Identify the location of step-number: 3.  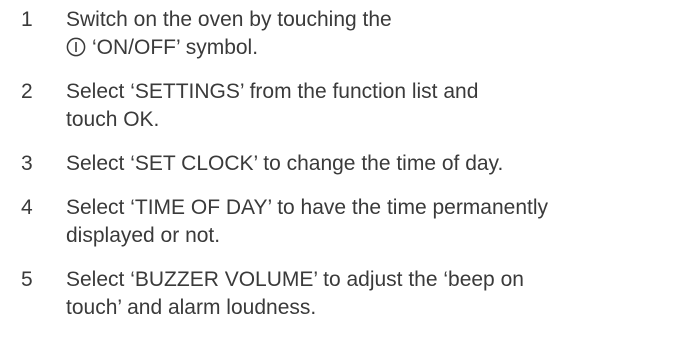
(27, 163).